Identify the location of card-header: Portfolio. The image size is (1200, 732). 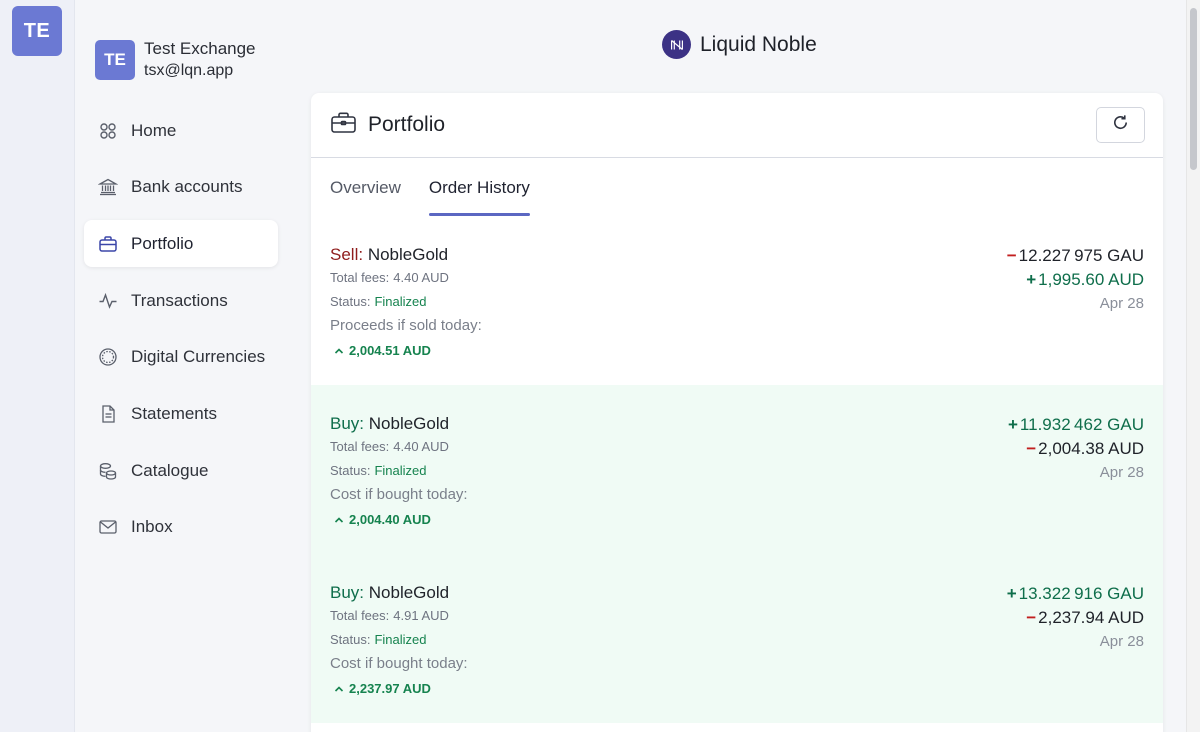
(737, 125).